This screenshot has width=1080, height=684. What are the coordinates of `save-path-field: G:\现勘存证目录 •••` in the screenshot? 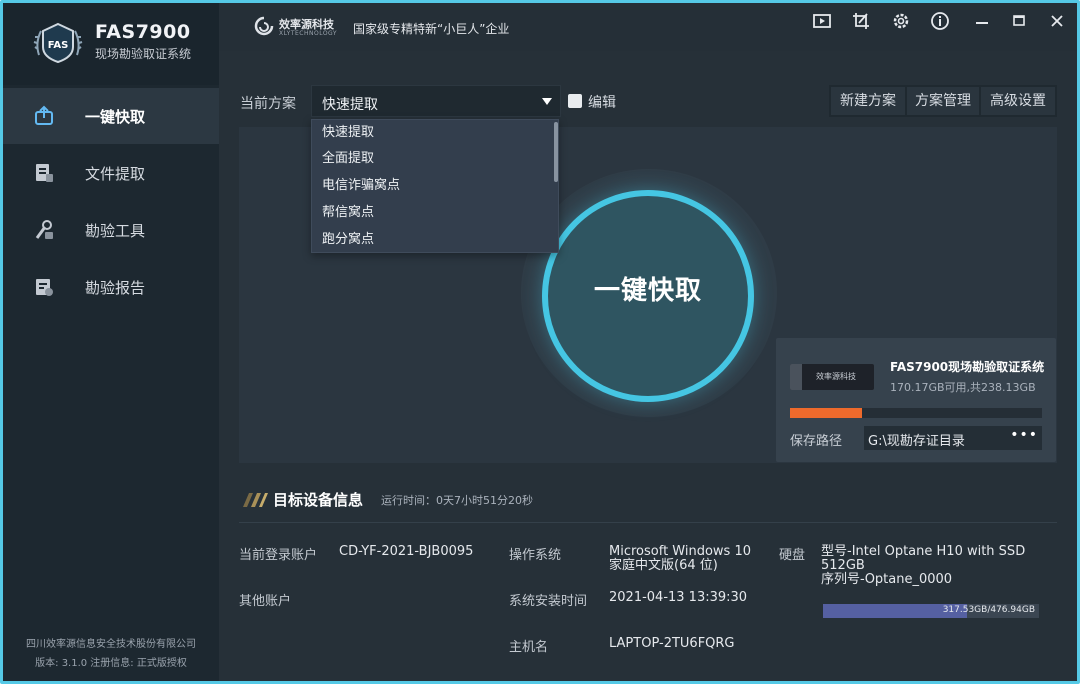 It's located at (953, 438).